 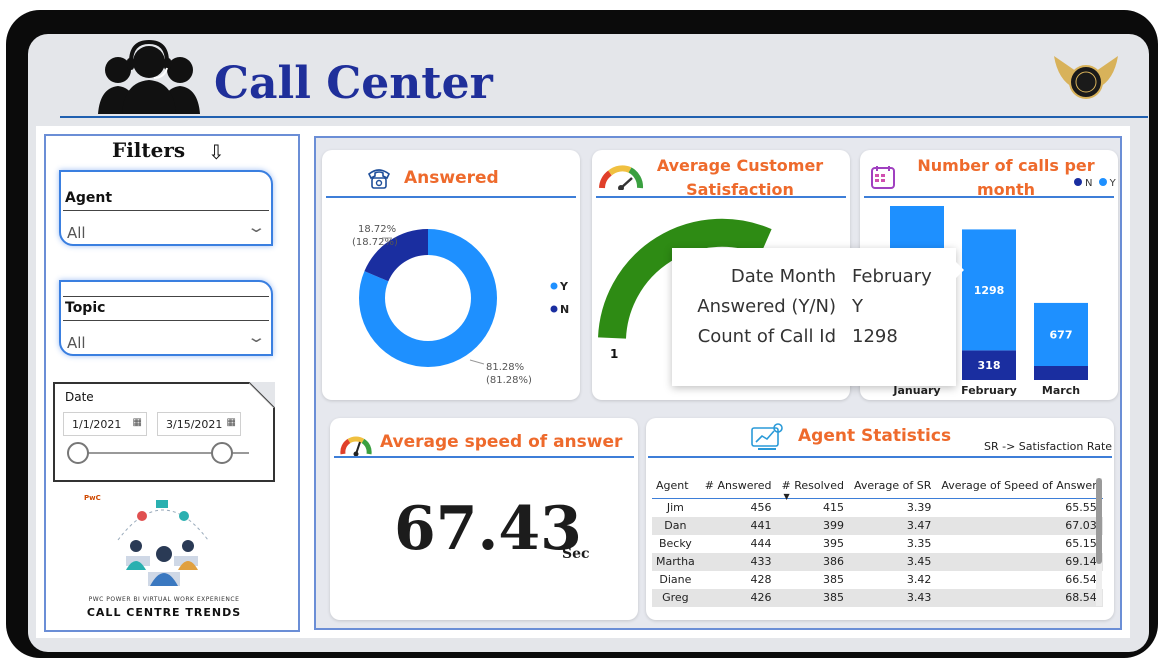 I want to click on date-slider-start-handle, so click(x=78, y=453).